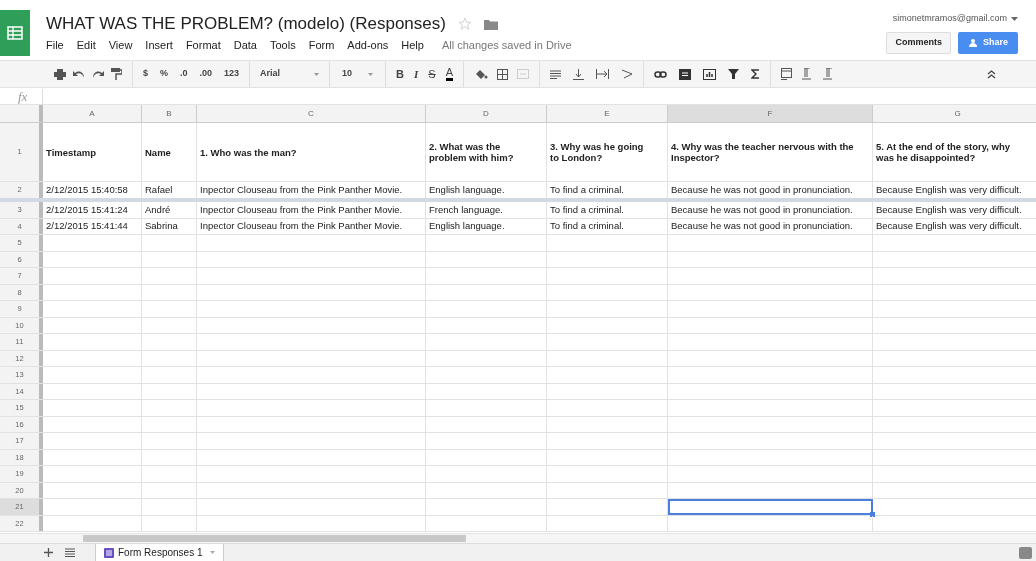  I want to click on column-title-cell: 1. Who was the man?, so click(311, 152).